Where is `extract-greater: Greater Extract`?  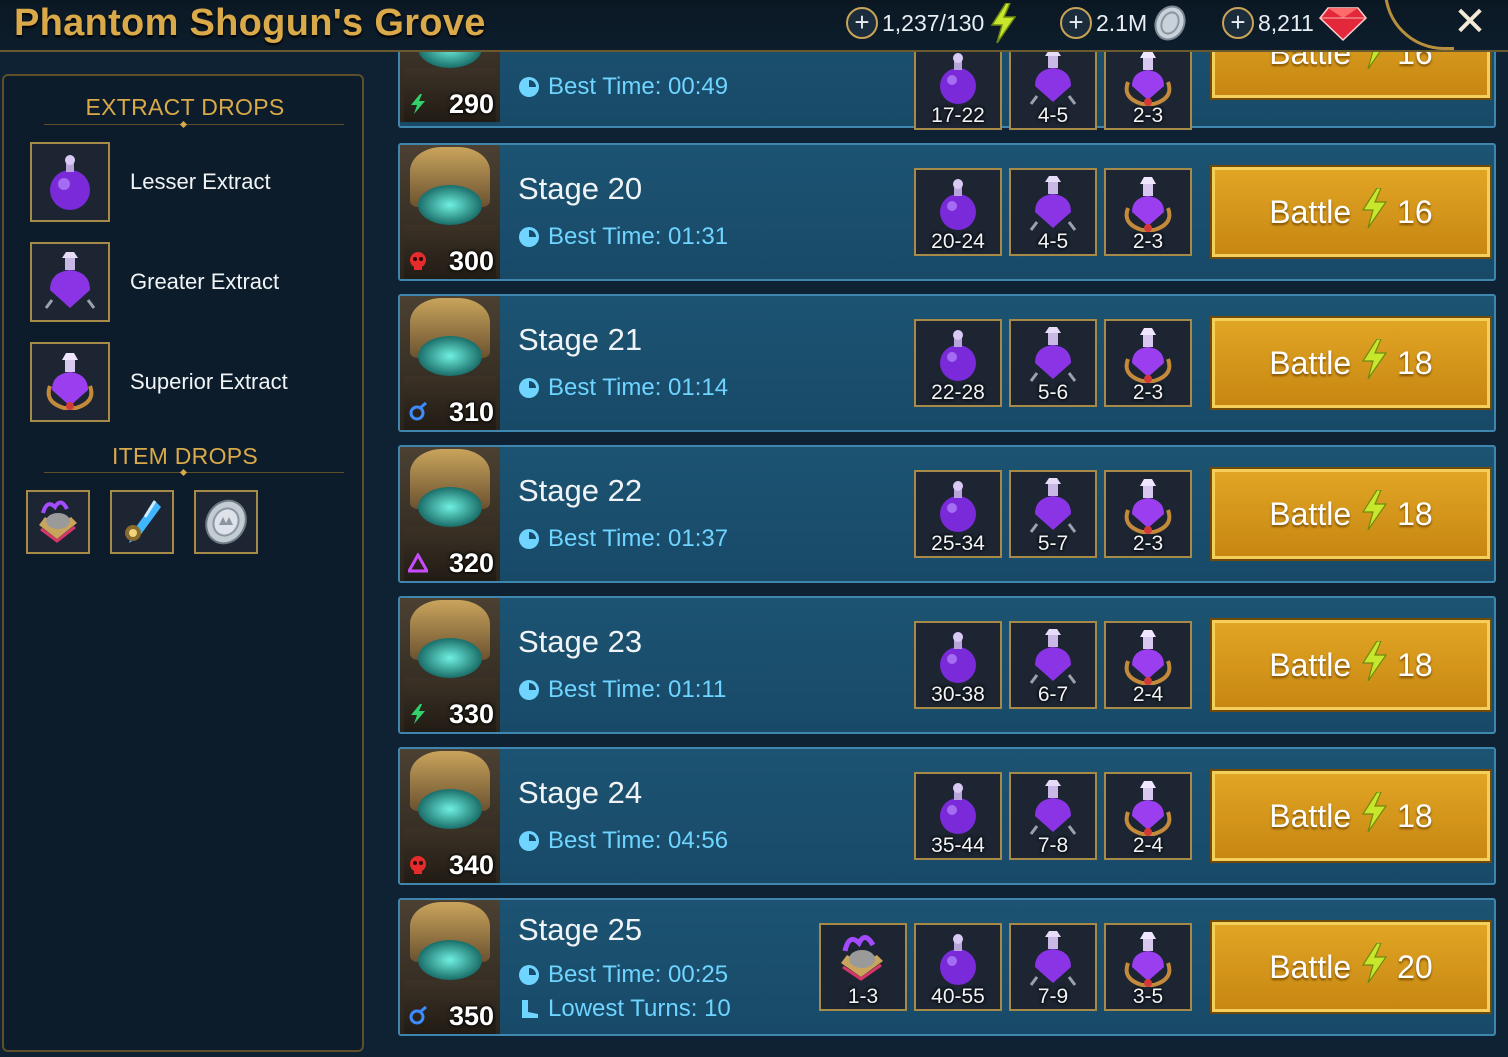 extract-greater: Greater Extract is located at coordinates (154, 282).